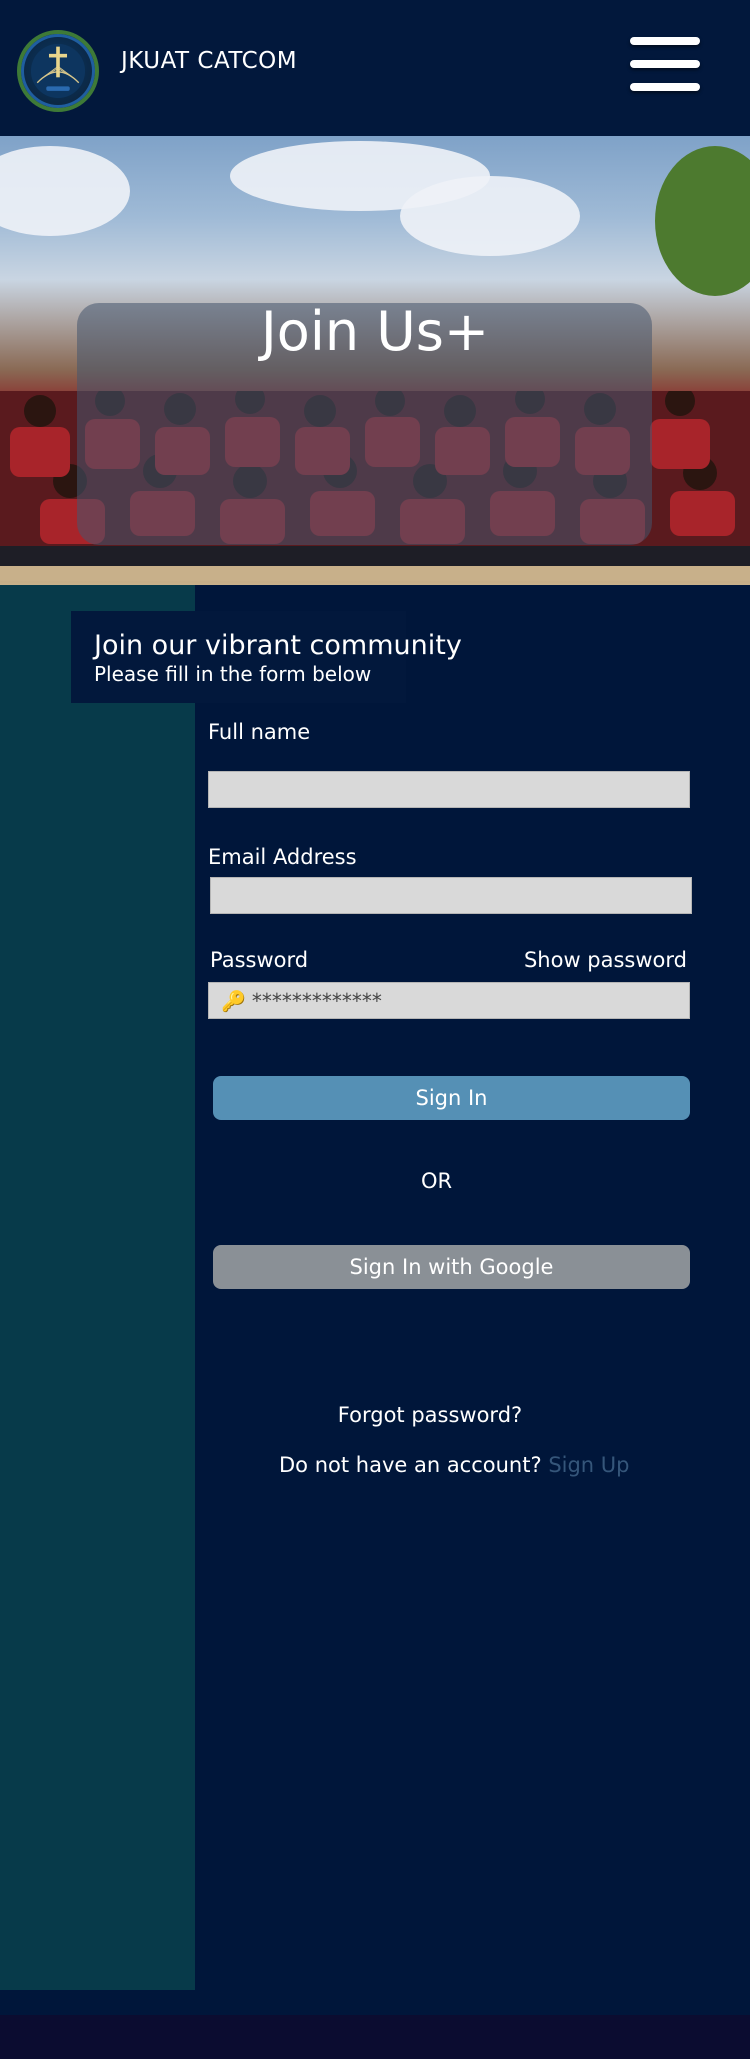  I want to click on signup-prompt: Do not have an account? Sign Up, so click(454, 1465).